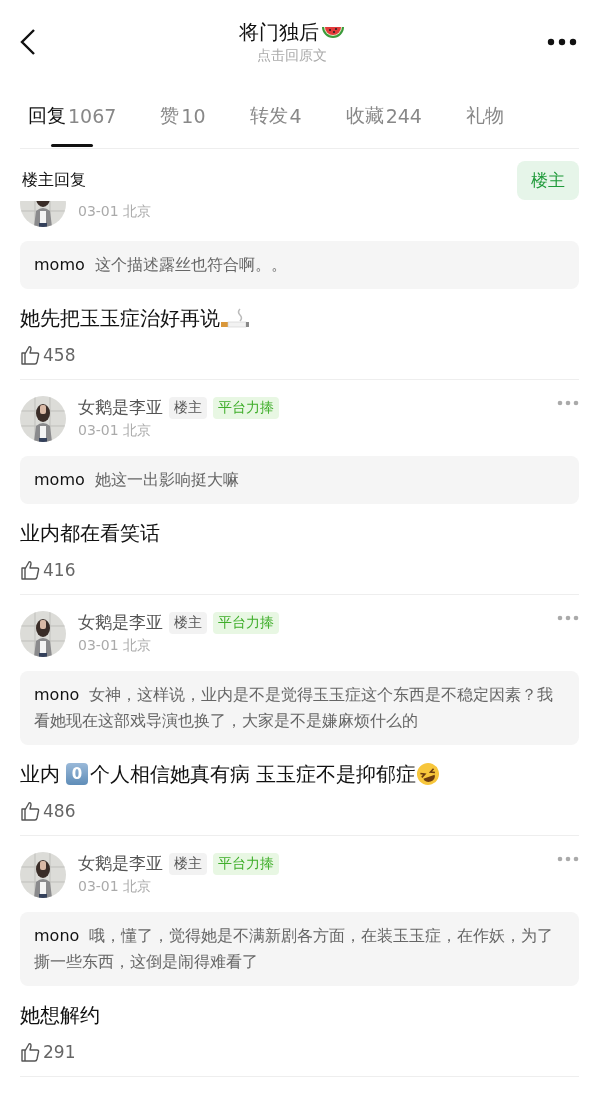  What do you see at coordinates (120, 318) in the screenshot?
I see `reply-text: 她先把玉玉症治好再说` at bounding box center [120, 318].